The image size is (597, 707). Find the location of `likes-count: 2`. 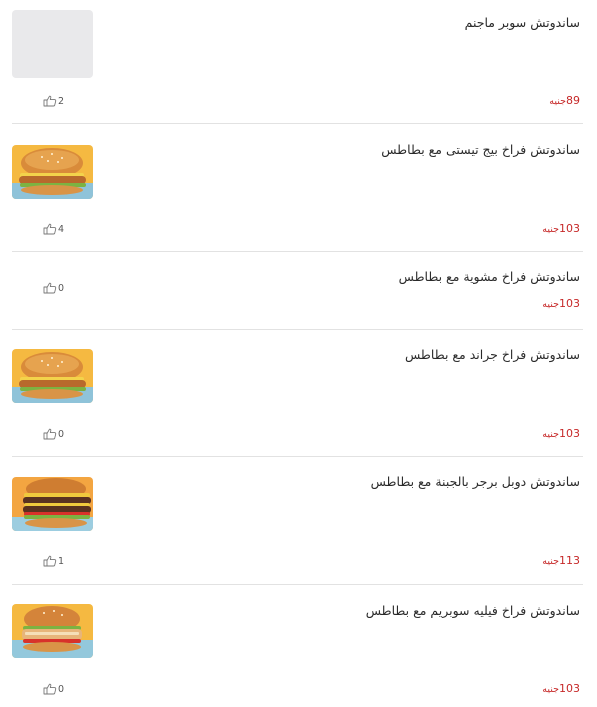

likes-count: 2 is located at coordinates (61, 101).